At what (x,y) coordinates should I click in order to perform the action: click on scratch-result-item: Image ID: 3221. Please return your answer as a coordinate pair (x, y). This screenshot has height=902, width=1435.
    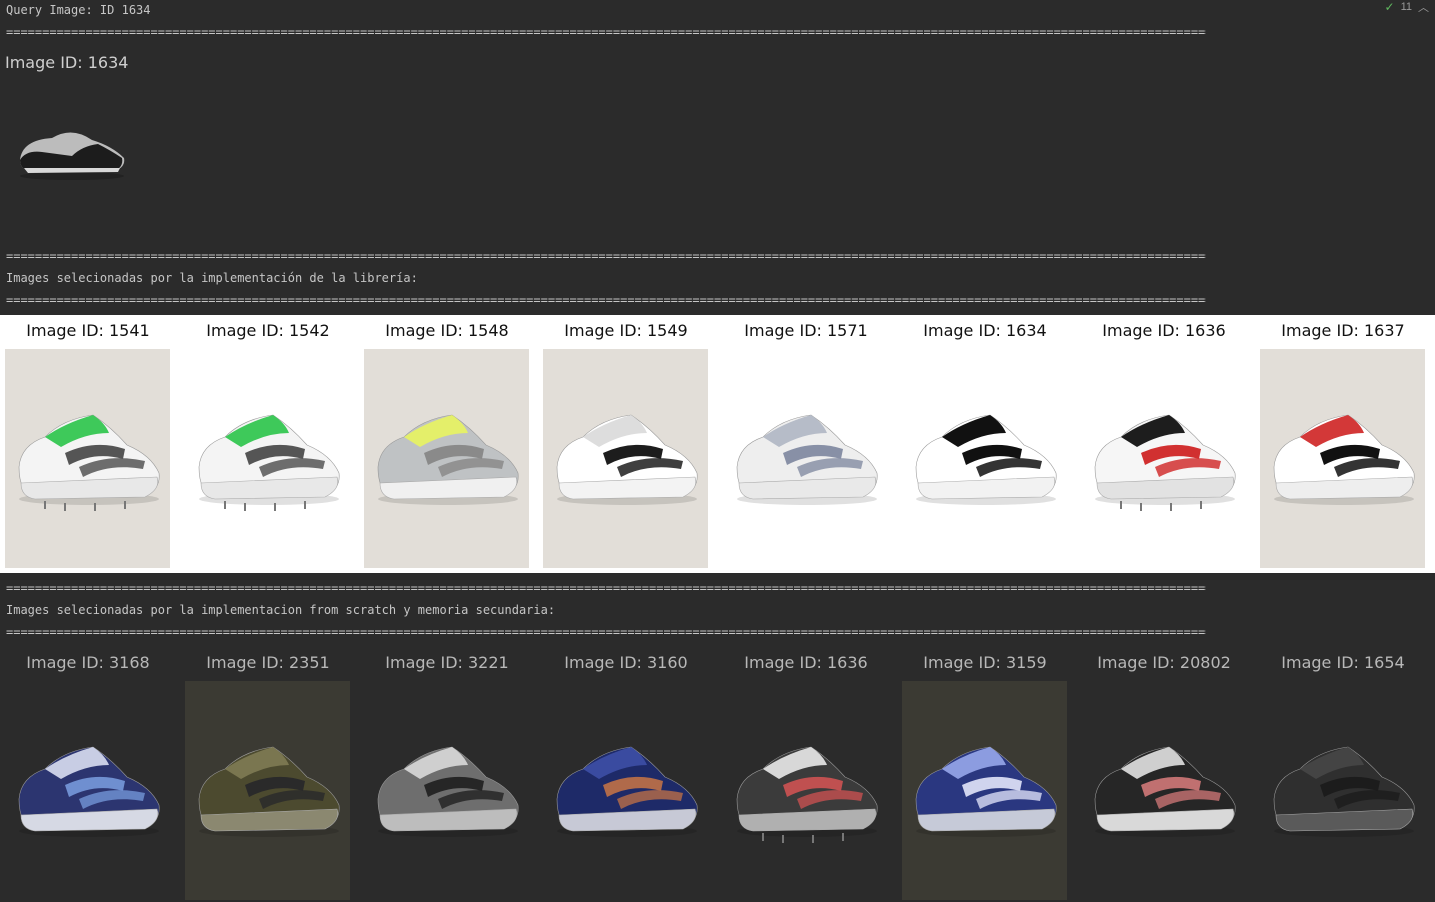
    Looking at the image, I should click on (447, 776).